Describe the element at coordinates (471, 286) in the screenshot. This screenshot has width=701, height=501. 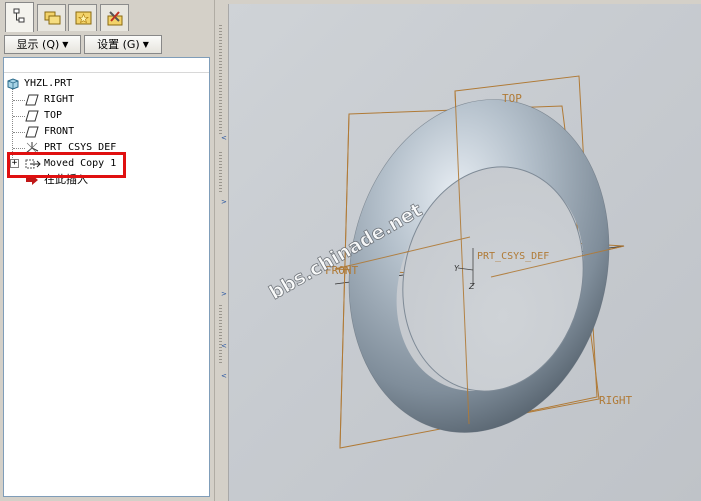
I see `axis-z-label: Z` at that location.